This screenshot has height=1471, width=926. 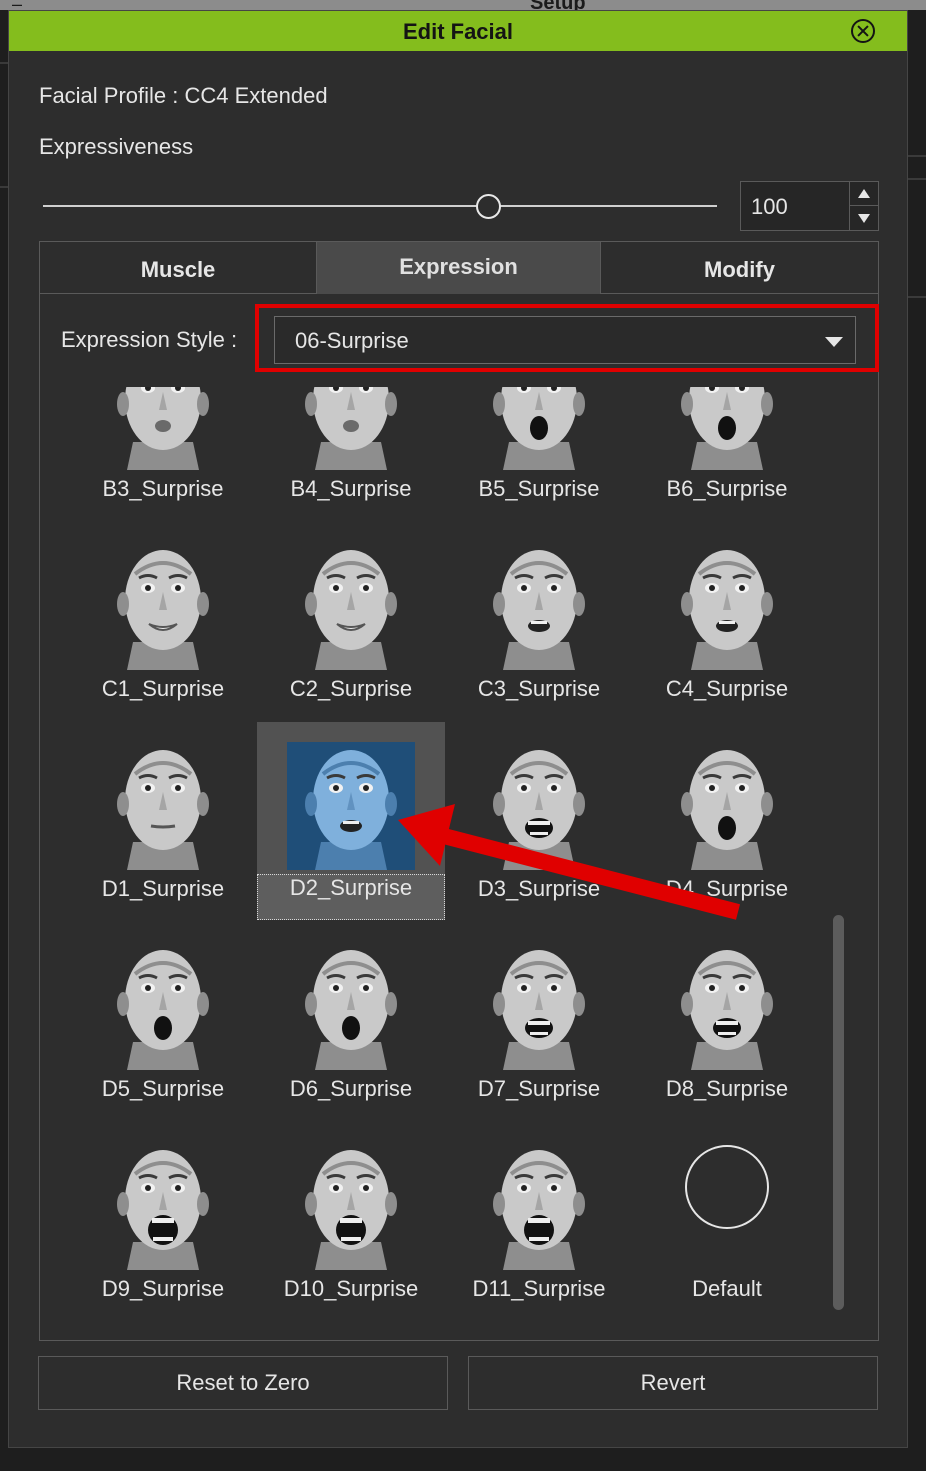 I want to click on dialog-titlebar: Edit Facial, so click(x=458, y=31).